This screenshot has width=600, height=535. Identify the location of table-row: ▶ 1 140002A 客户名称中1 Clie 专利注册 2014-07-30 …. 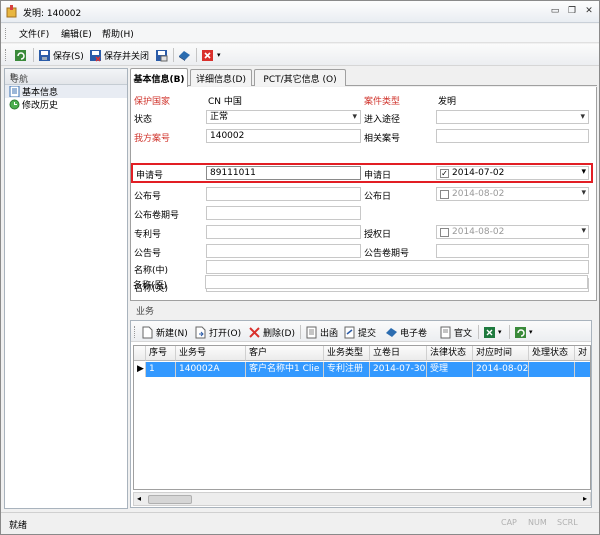
(362, 369).